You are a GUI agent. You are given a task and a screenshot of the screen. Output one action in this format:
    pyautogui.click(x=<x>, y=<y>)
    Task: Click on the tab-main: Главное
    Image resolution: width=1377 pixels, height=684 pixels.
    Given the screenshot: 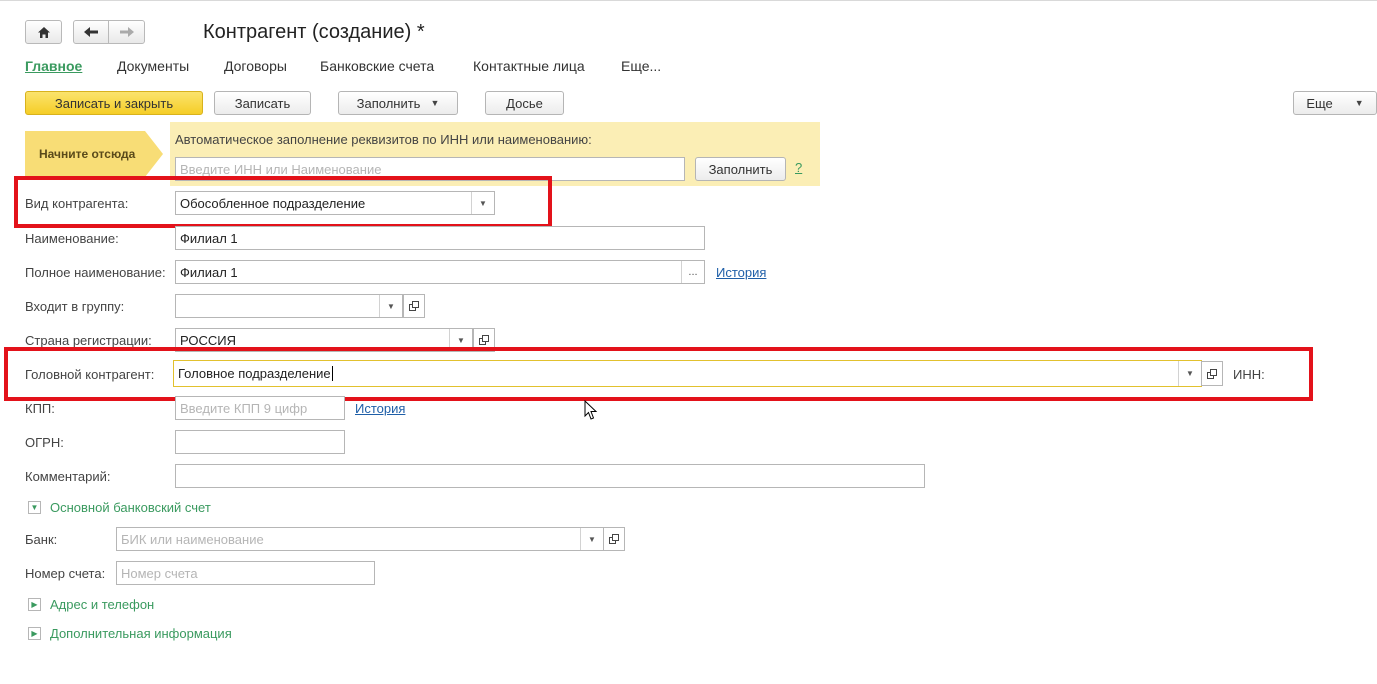 What is the action you would take?
    pyautogui.click(x=53, y=66)
    